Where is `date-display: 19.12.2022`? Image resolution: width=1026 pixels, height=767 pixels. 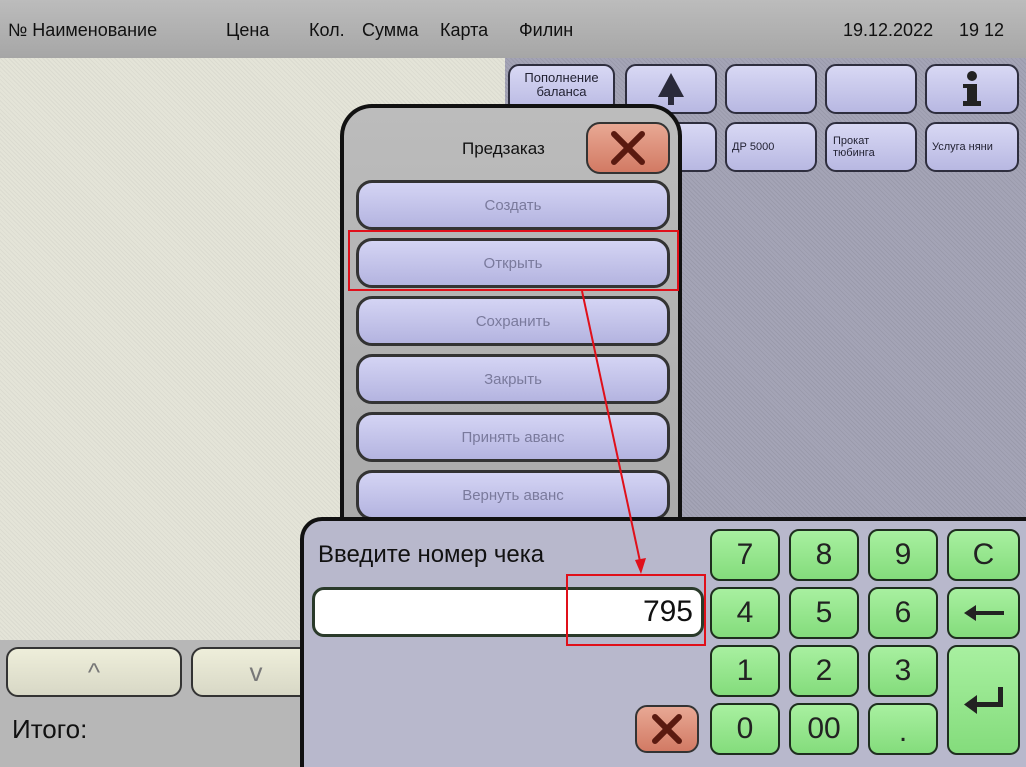 date-display: 19.12.2022 is located at coordinates (888, 30).